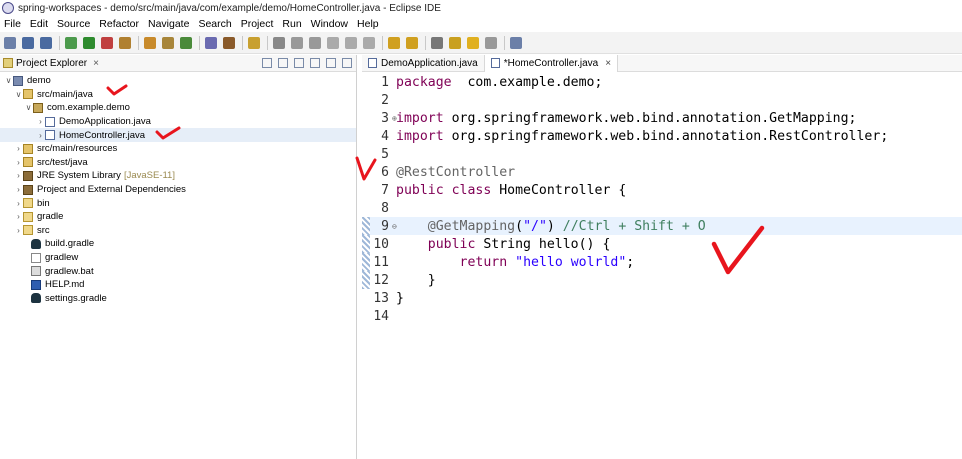 The image size is (962, 459). Describe the element at coordinates (18, 80) in the screenshot. I see `project-icon` at that location.